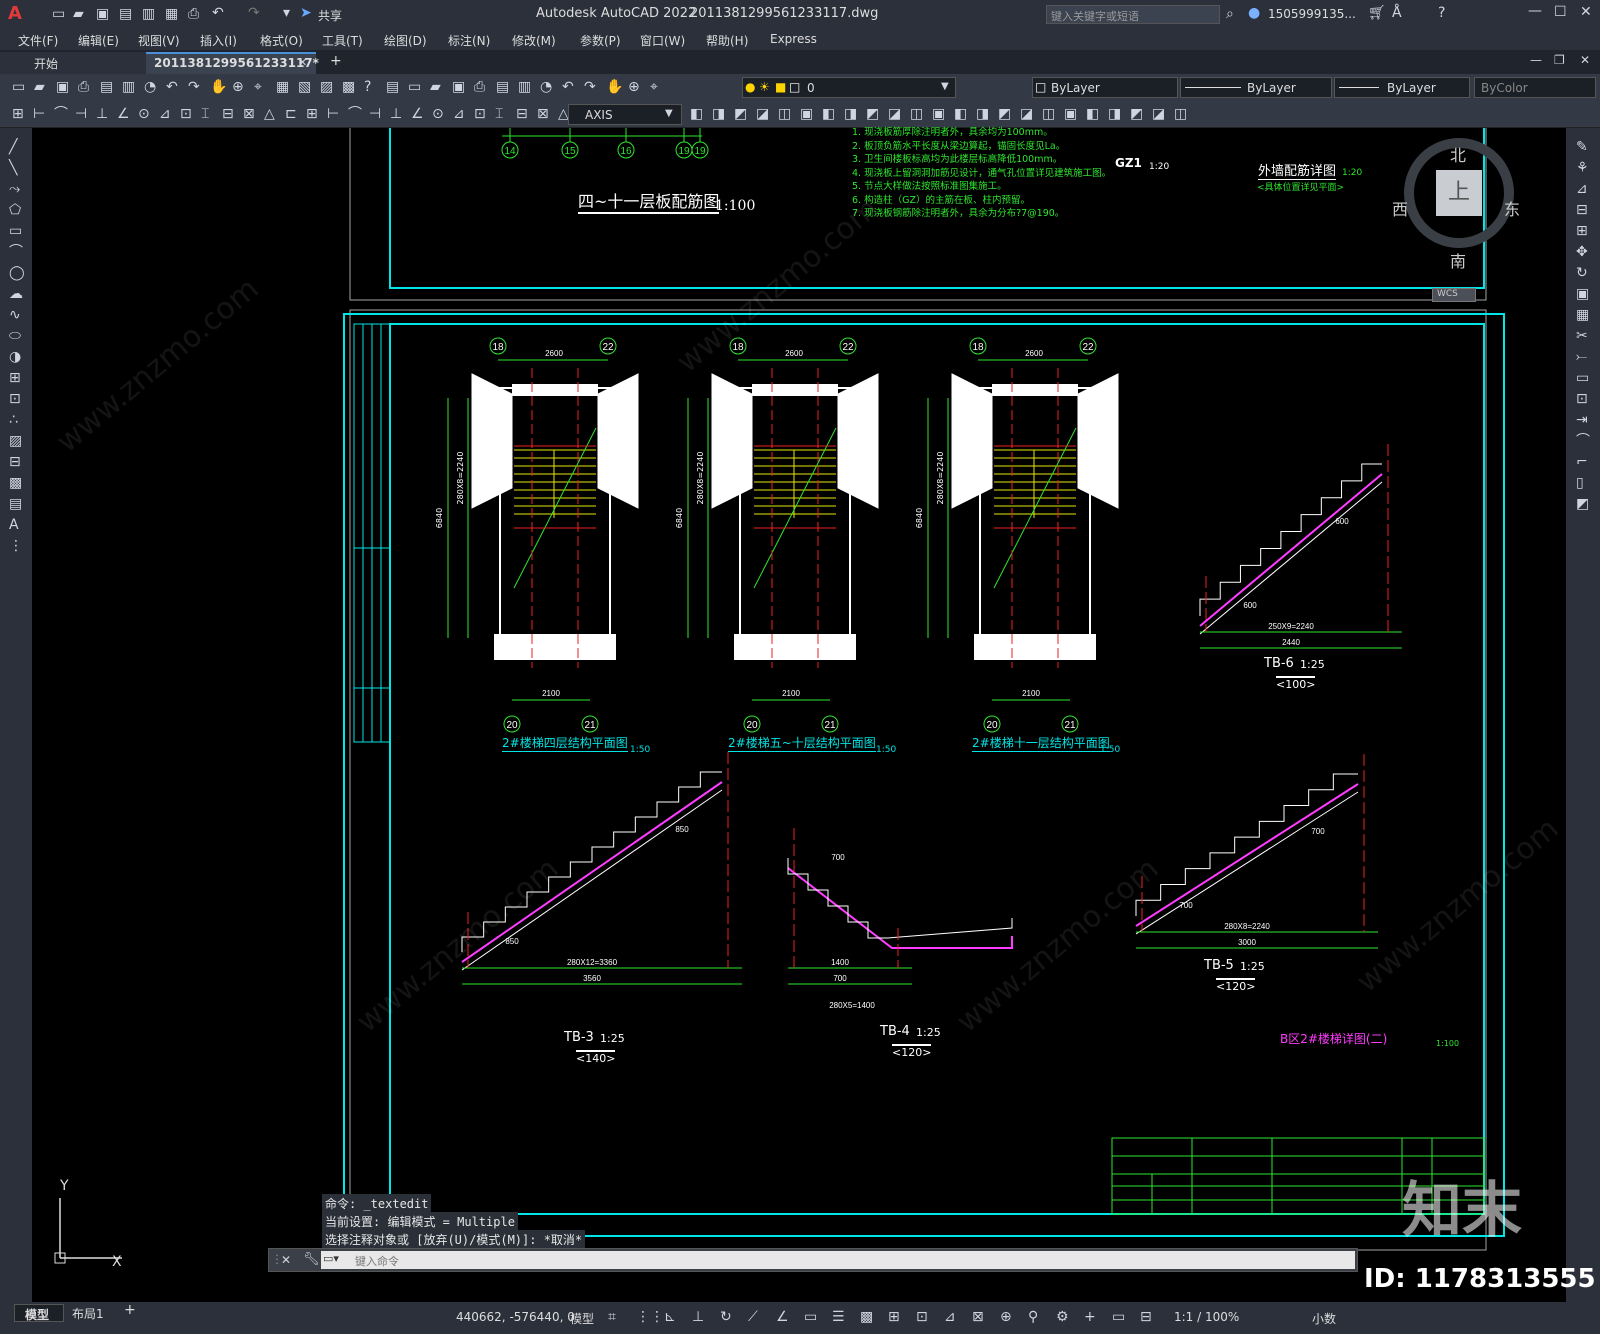 This screenshot has width=1600, height=1334. What do you see at coordinates (1254, 13) in the screenshot?
I see `user-icon: ●` at bounding box center [1254, 13].